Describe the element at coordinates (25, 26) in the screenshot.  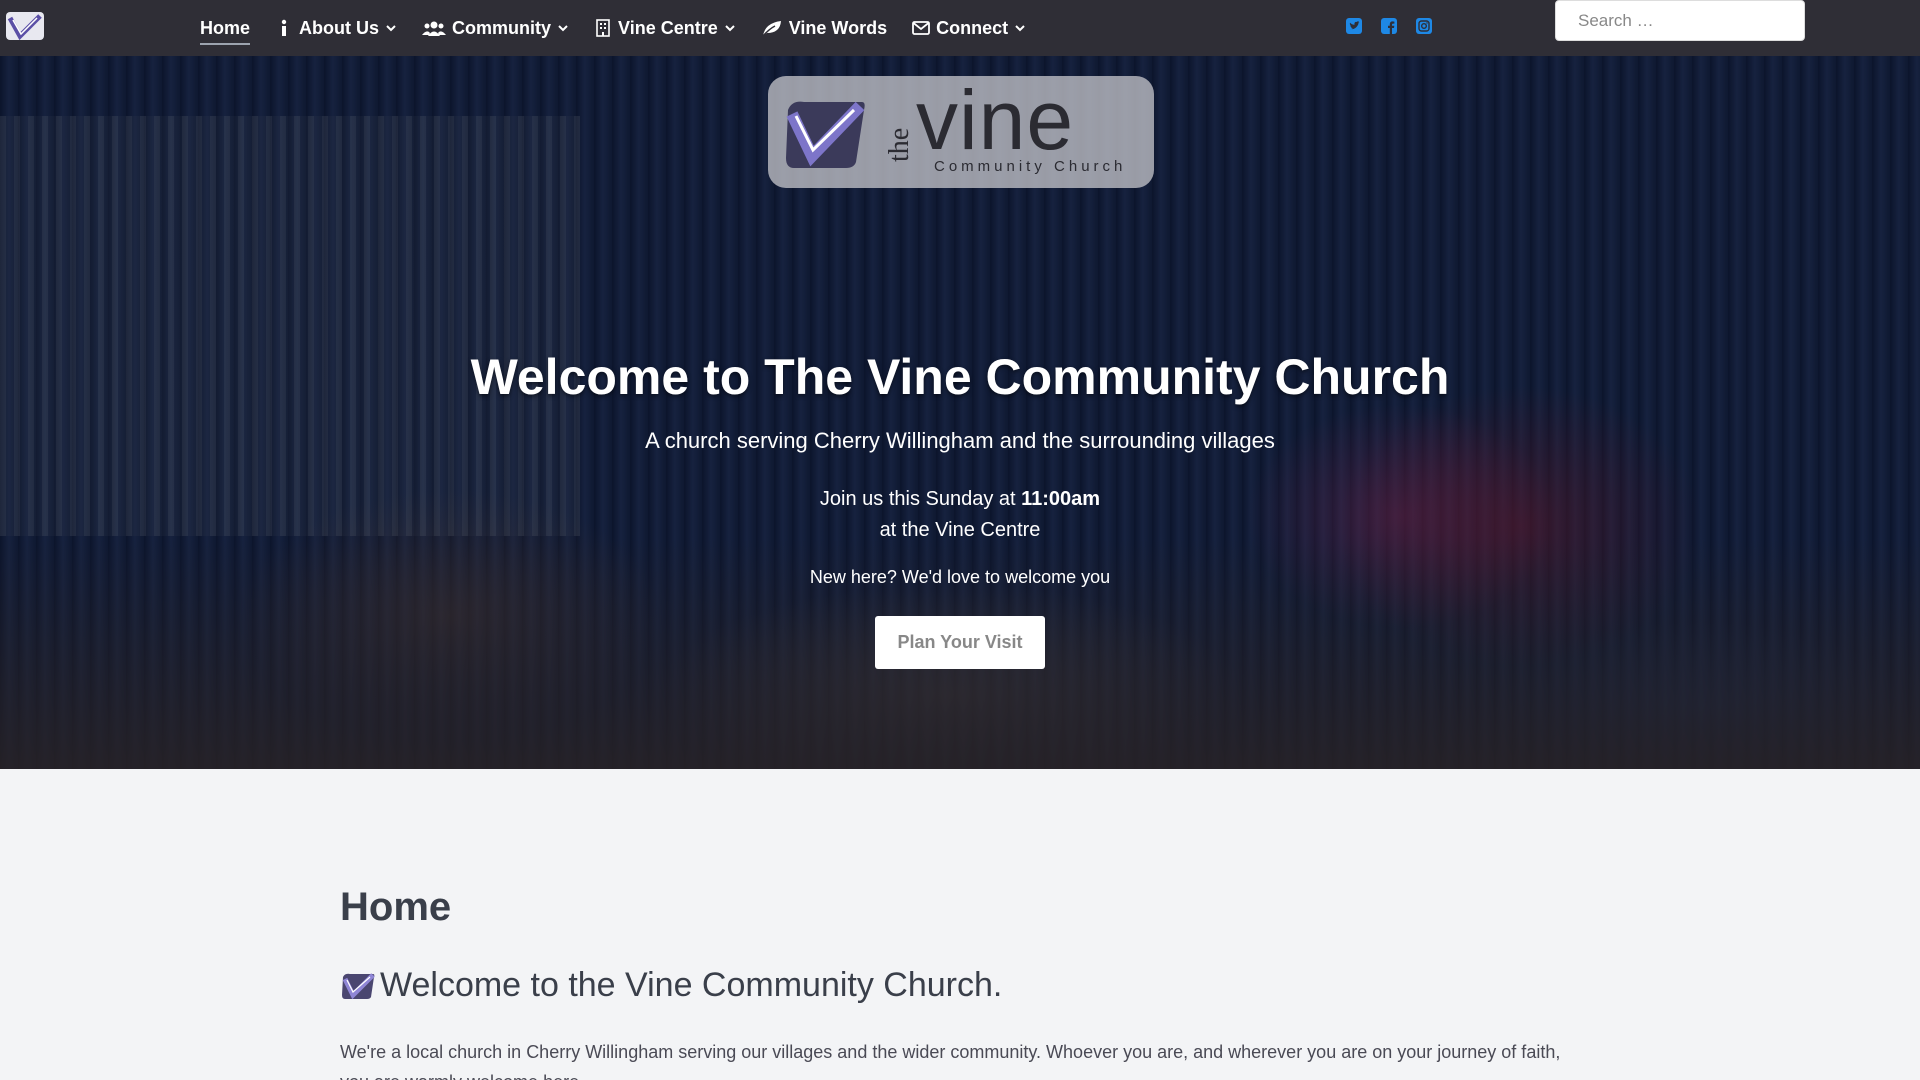
I see `site-logo-icon` at that location.